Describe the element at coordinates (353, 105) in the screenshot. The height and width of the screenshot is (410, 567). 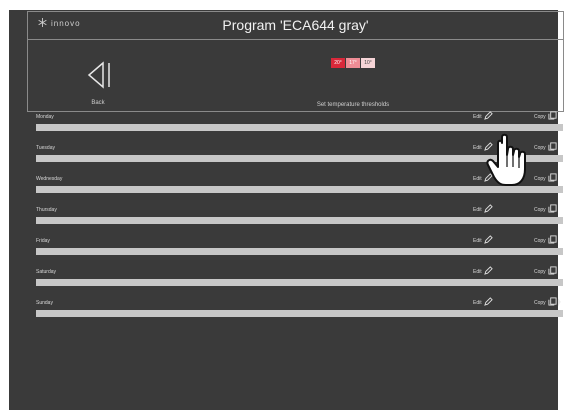
I see `thresholds-label: Set temperature thresholds` at that location.